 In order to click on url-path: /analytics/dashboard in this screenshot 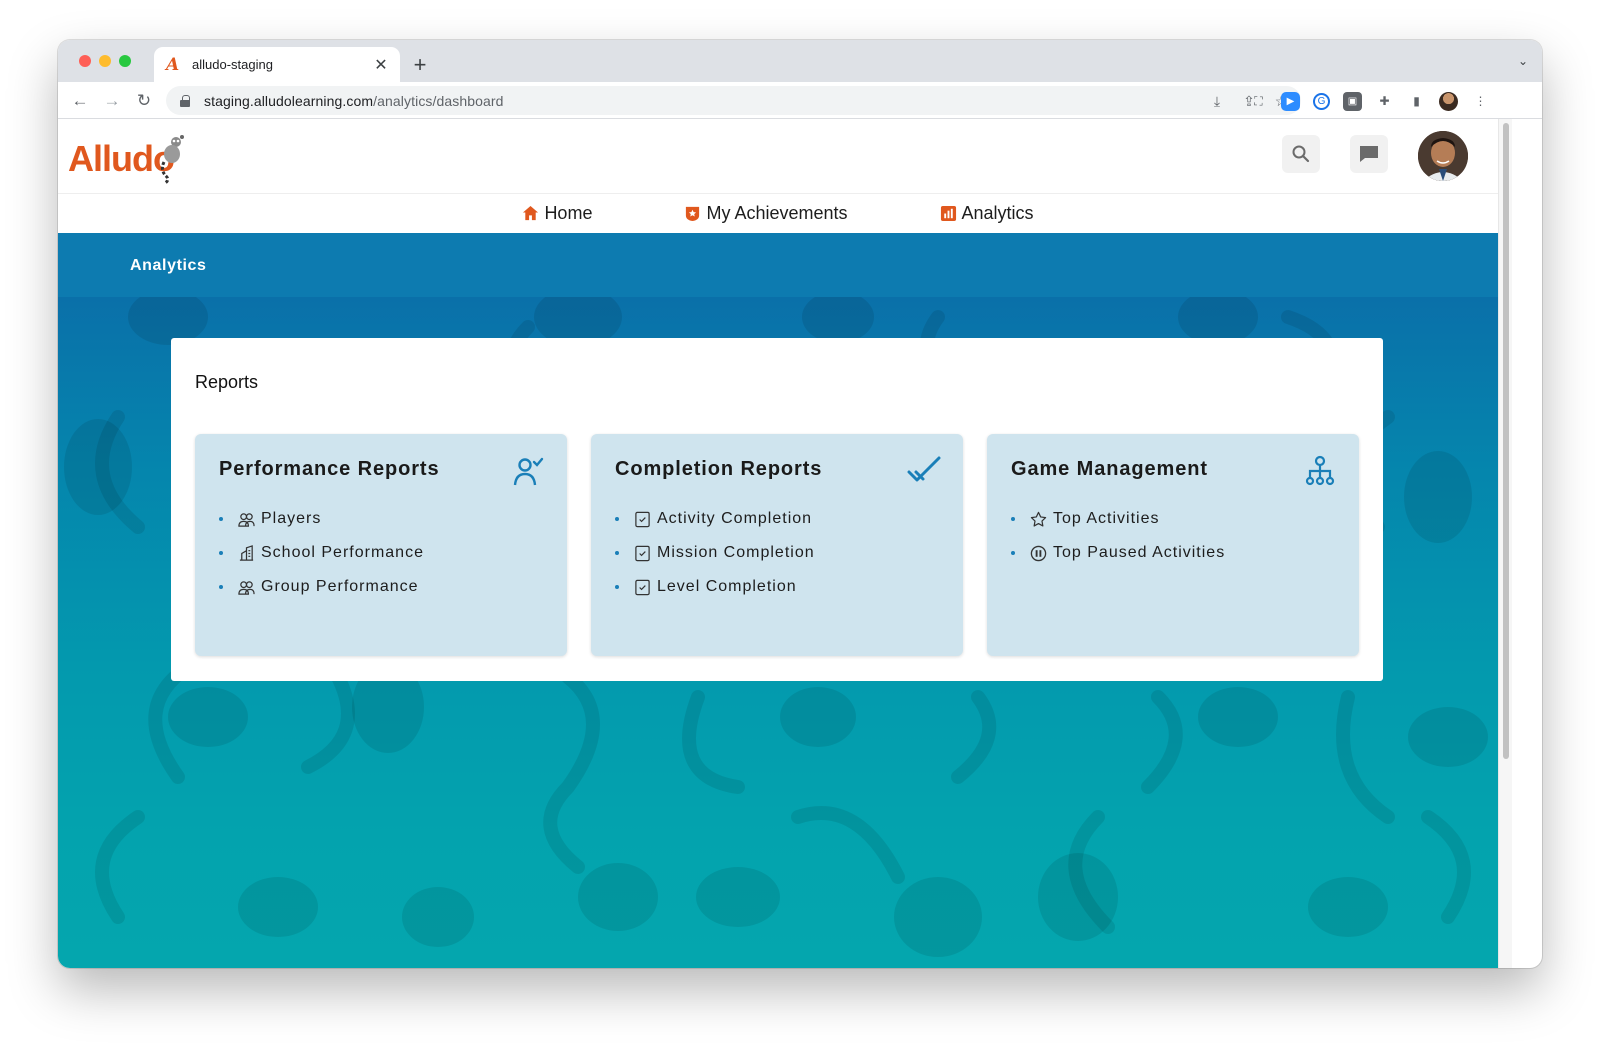, I will do `click(438, 100)`.